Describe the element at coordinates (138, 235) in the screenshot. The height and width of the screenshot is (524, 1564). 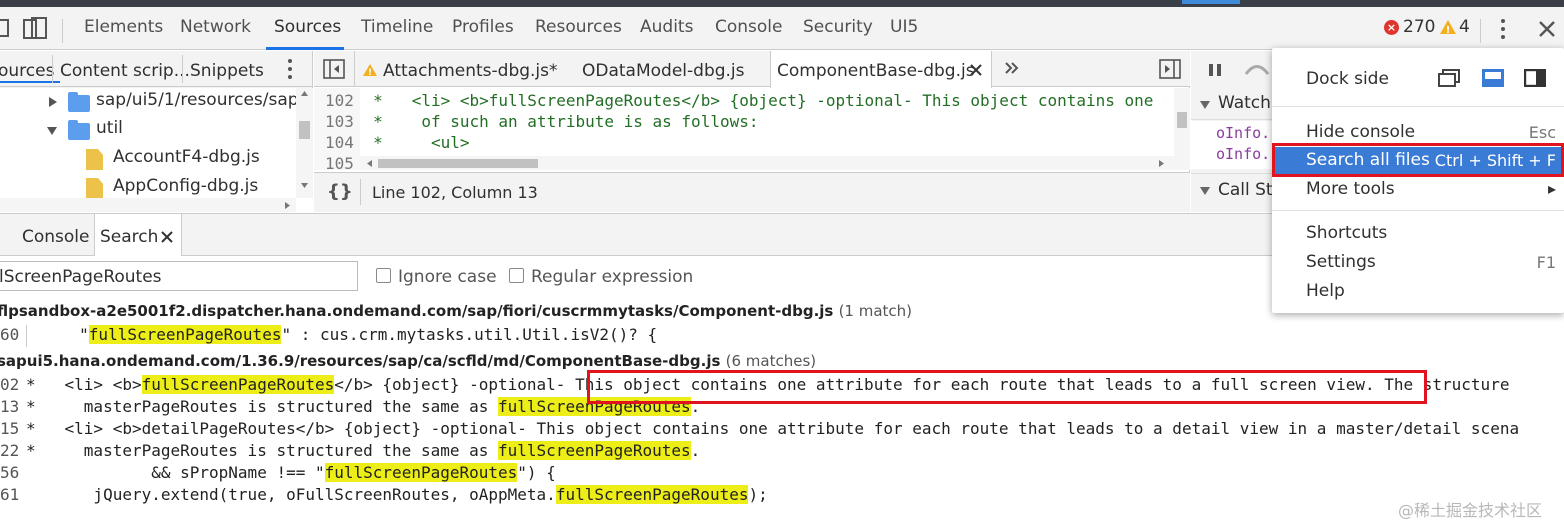
I see `drawer-tab-search: Search` at that location.